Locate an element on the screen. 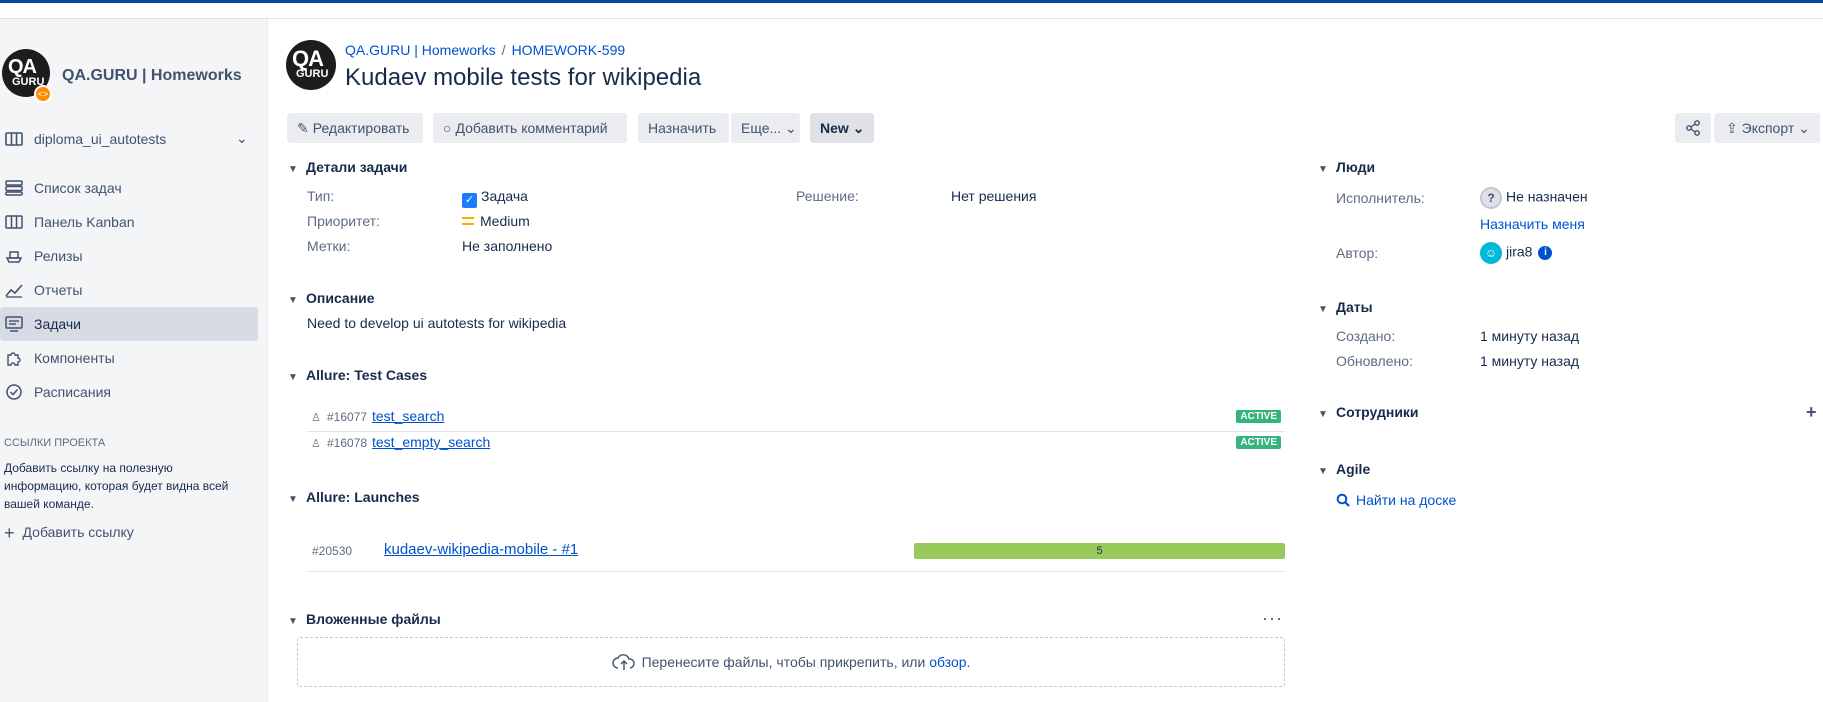  details-section-toggle: ▼ Детали задачи is located at coordinates (347, 167).